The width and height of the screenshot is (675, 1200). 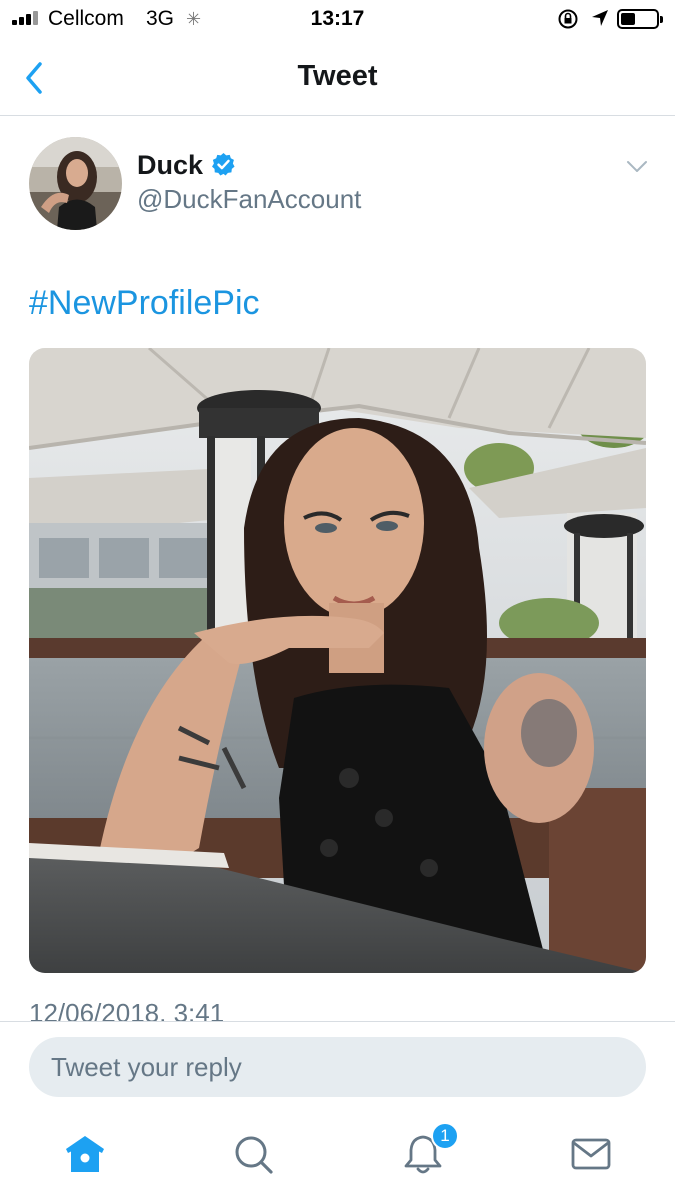 I want to click on notifications-badge: 1, so click(x=445, y=1136).